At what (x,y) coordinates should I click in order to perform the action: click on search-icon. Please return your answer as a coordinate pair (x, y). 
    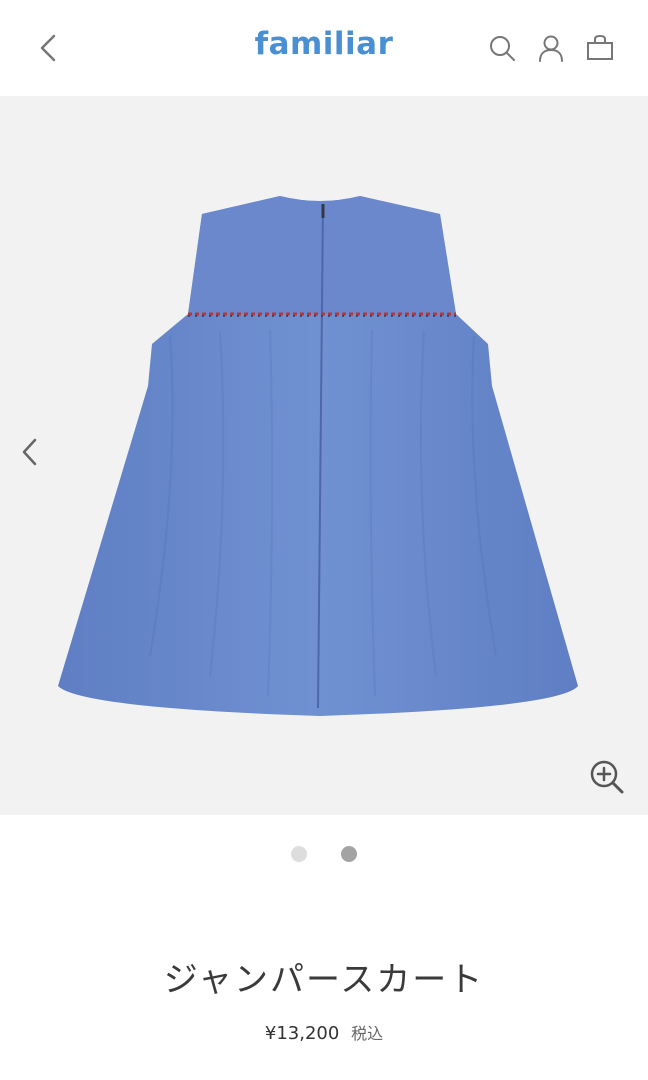
    Looking at the image, I should click on (502, 48).